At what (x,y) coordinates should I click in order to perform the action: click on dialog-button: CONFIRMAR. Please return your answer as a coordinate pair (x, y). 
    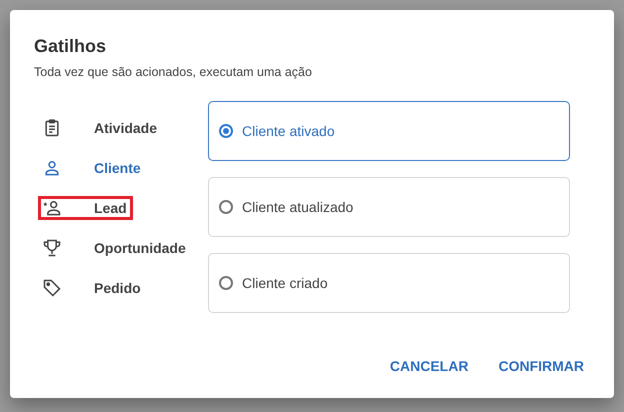
    Looking at the image, I should click on (541, 366).